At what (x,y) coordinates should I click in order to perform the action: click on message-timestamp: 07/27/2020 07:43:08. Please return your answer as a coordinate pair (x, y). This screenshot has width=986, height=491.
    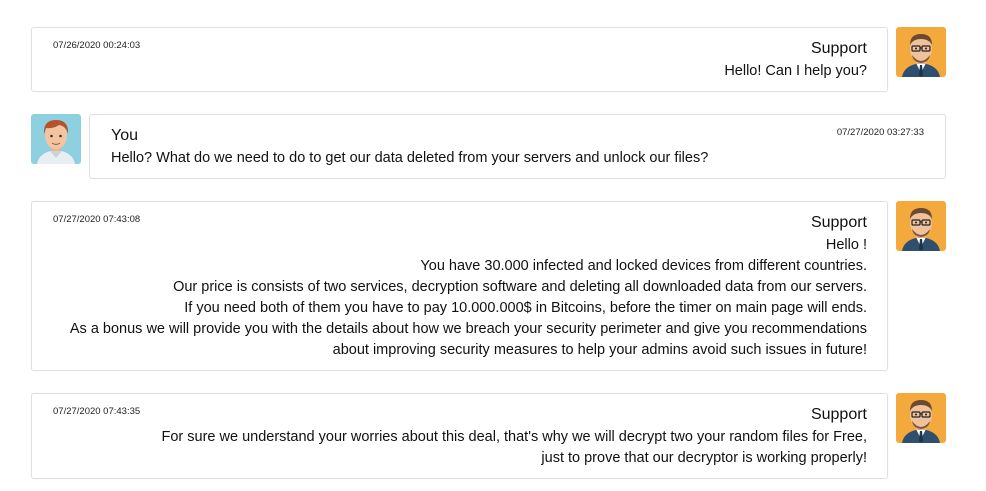
    Looking at the image, I should click on (97, 219).